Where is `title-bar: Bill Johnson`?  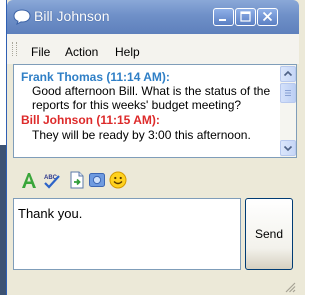 title-bar: Bill Johnson is located at coordinates (153, 17).